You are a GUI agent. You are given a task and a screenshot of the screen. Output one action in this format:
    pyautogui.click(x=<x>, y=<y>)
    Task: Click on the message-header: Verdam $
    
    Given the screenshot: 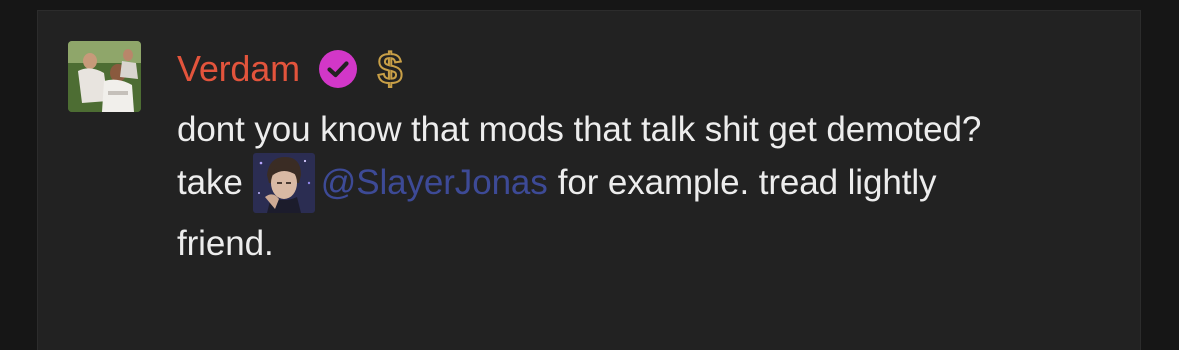 What is the action you would take?
    pyautogui.click(x=292, y=69)
    